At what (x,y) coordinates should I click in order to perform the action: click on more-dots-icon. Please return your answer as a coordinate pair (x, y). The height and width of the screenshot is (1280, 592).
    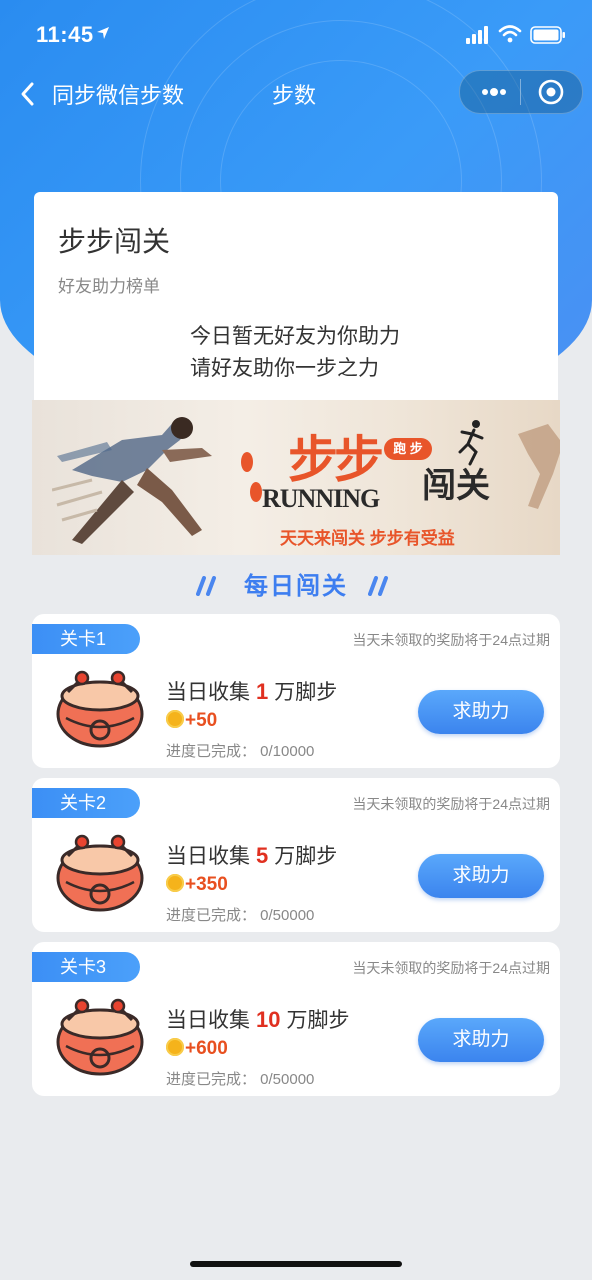
    Looking at the image, I should click on (494, 92).